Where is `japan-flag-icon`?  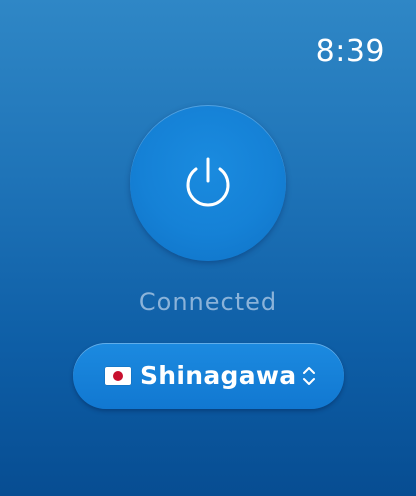 japan-flag-icon is located at coordinates (118, 376).